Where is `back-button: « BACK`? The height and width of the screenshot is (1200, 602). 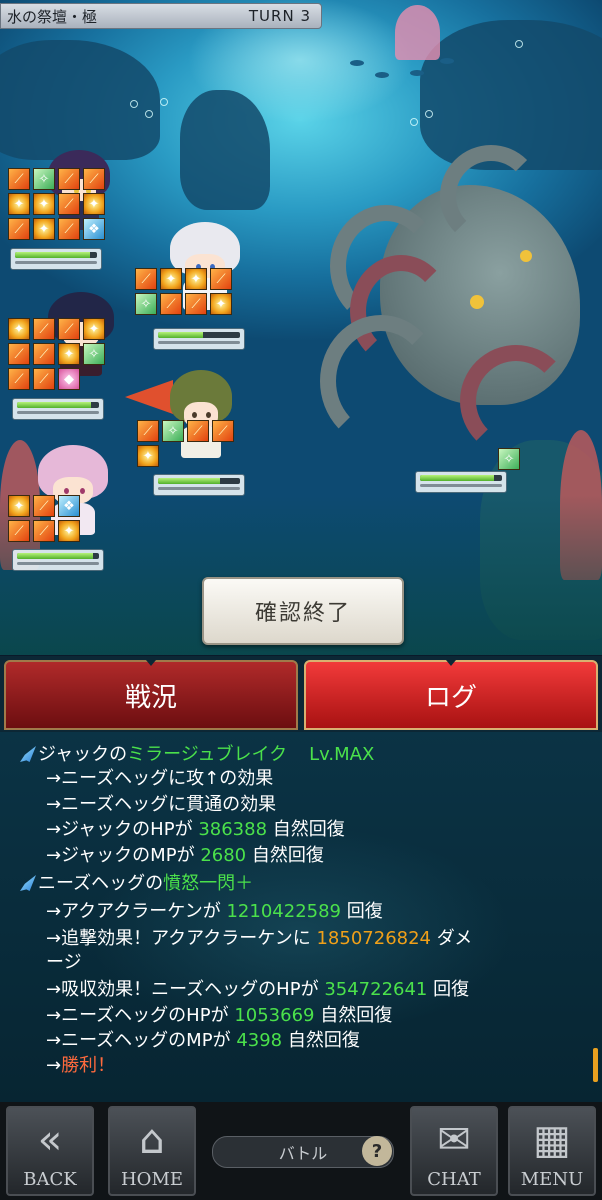 back-button: « BACK is located at coordinates (50, 1151).